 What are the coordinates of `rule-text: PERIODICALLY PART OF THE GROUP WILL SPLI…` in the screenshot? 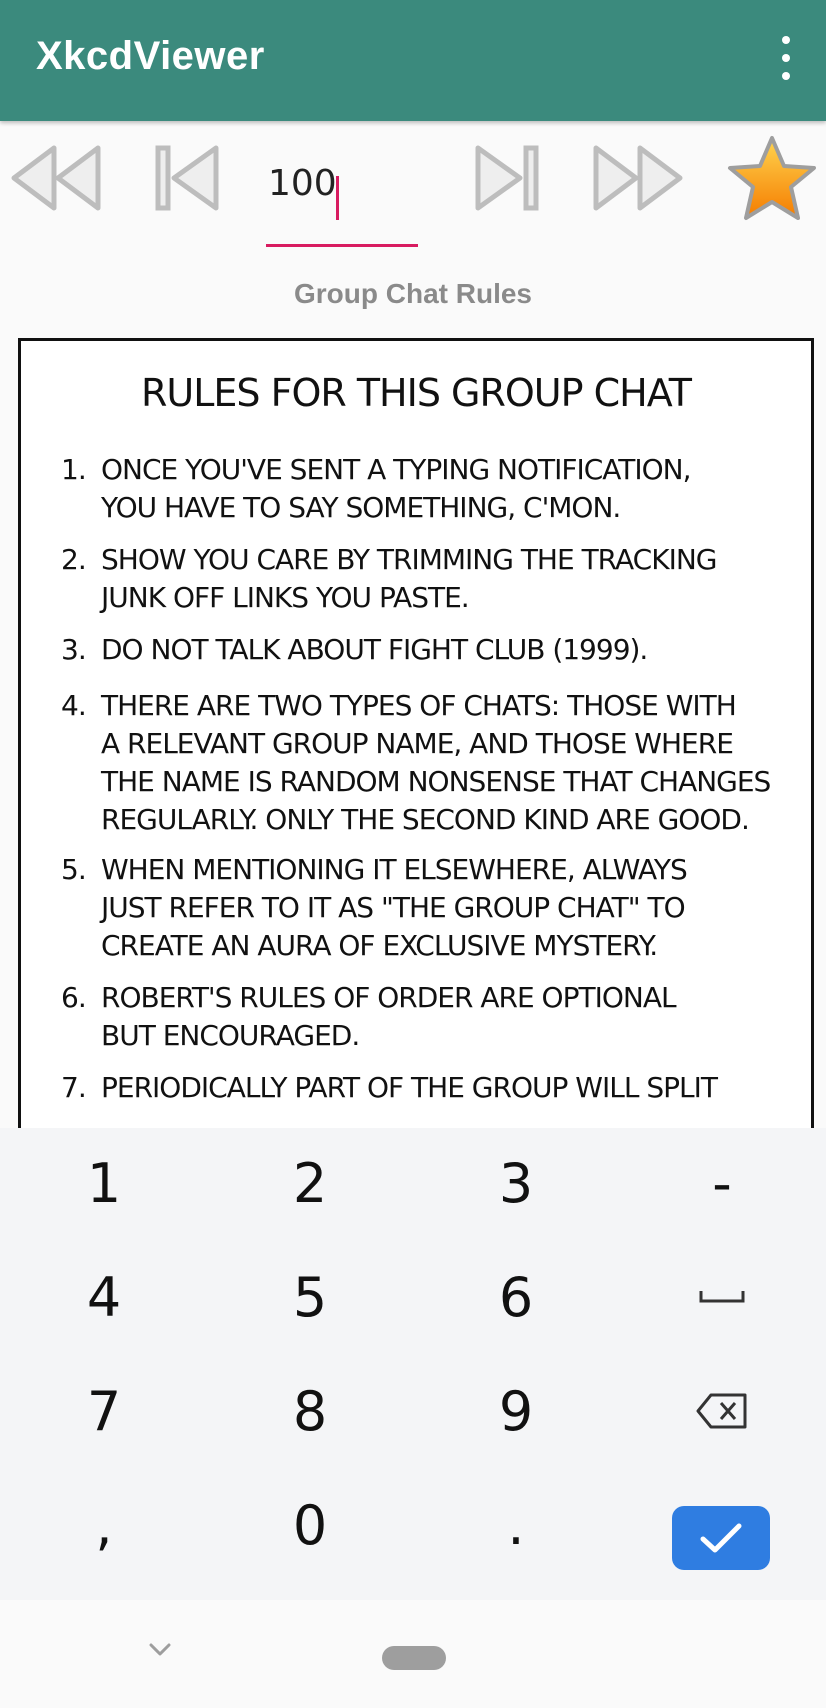 It's located at (409, 1087).